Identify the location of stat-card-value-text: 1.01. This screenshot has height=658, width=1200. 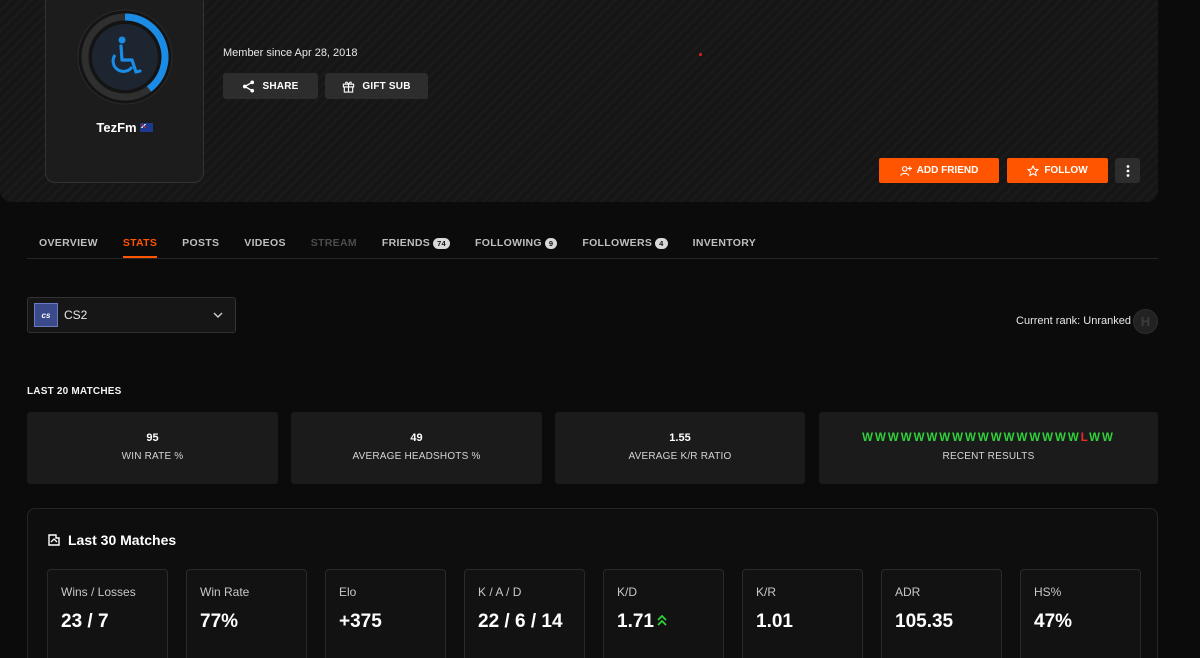
(774, 621).